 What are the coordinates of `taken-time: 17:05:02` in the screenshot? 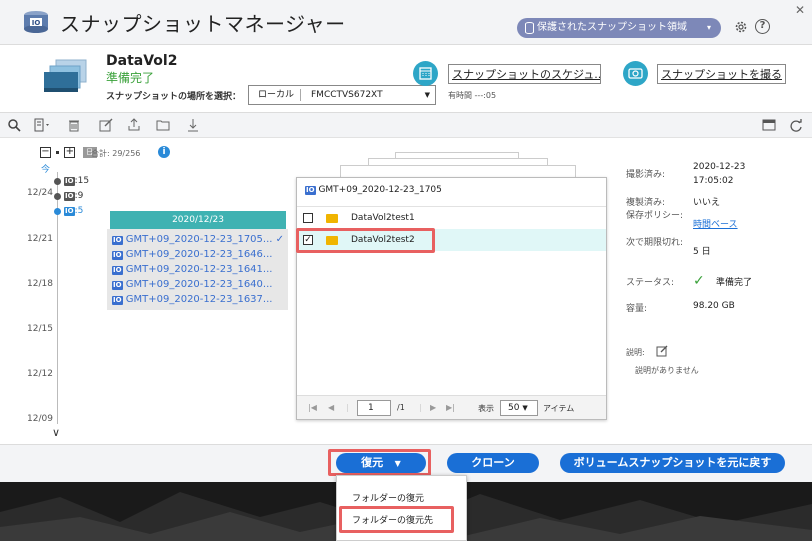 It's located at (713, 181).